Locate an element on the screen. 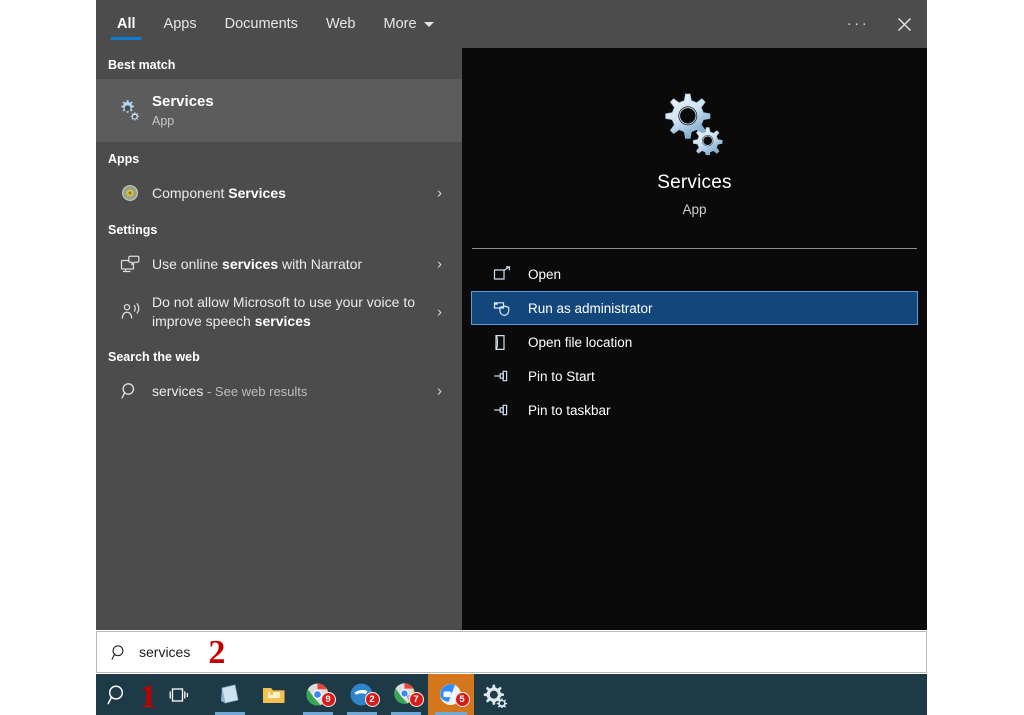  component-services-icon is located at coordinates (130, 193).